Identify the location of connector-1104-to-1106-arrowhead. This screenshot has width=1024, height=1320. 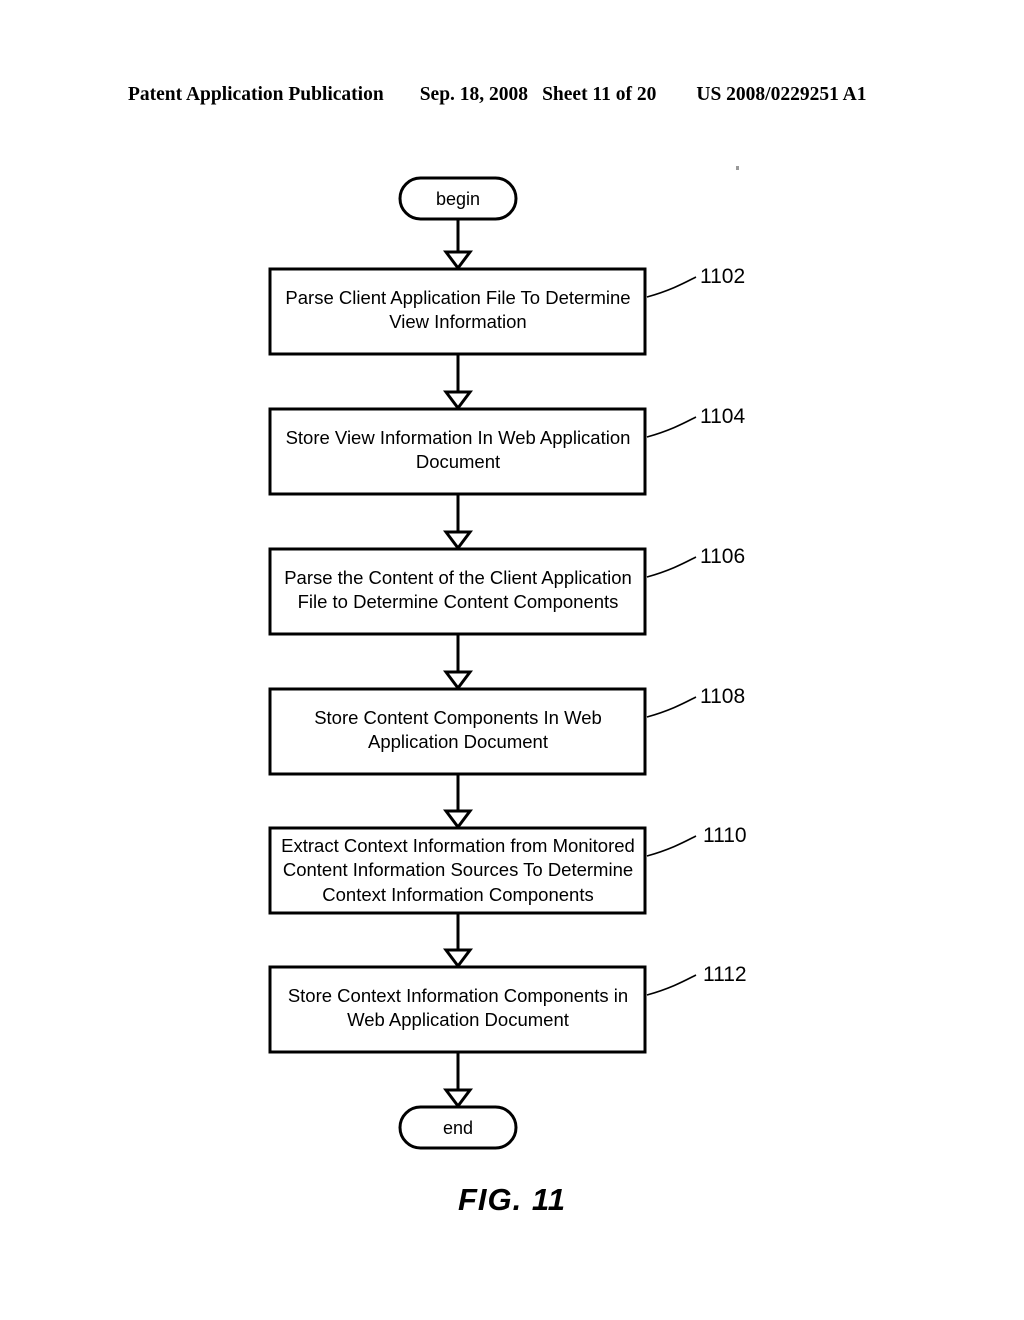
(458, 540).